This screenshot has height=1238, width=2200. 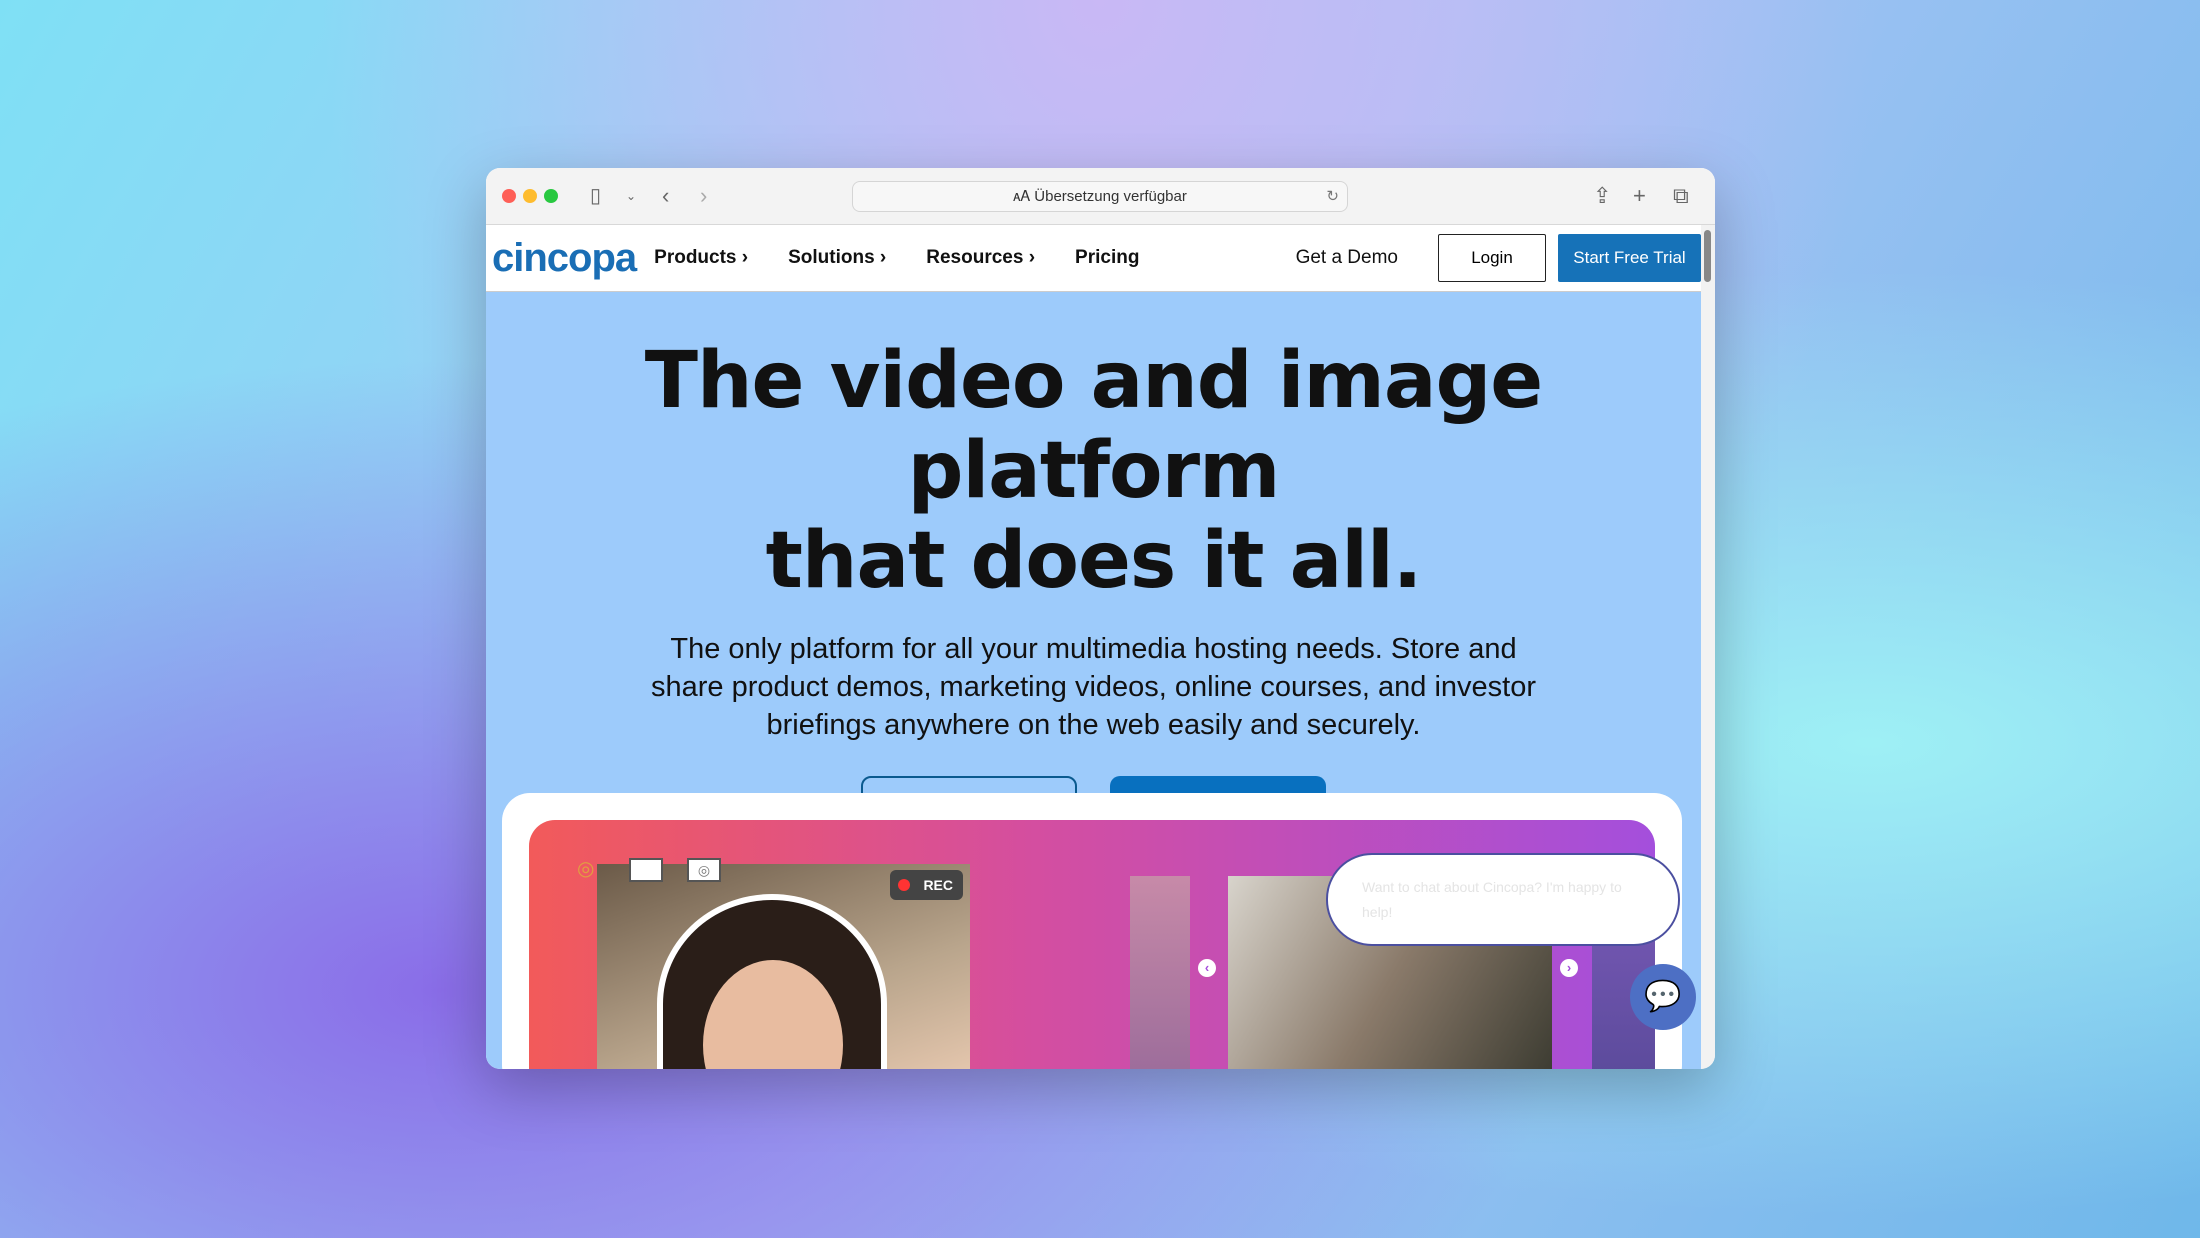 I want to click on reload-icon: ↻, so click(x=1332, y=196).